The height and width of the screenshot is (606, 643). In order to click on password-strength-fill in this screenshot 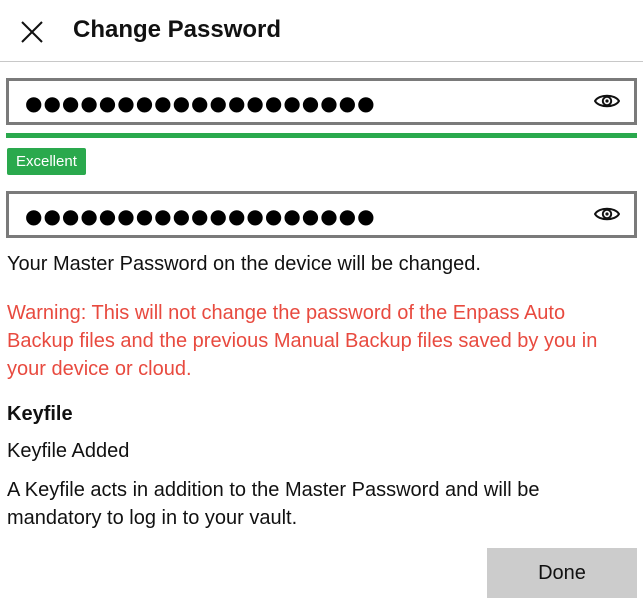, I will do `click(321, 135)`.